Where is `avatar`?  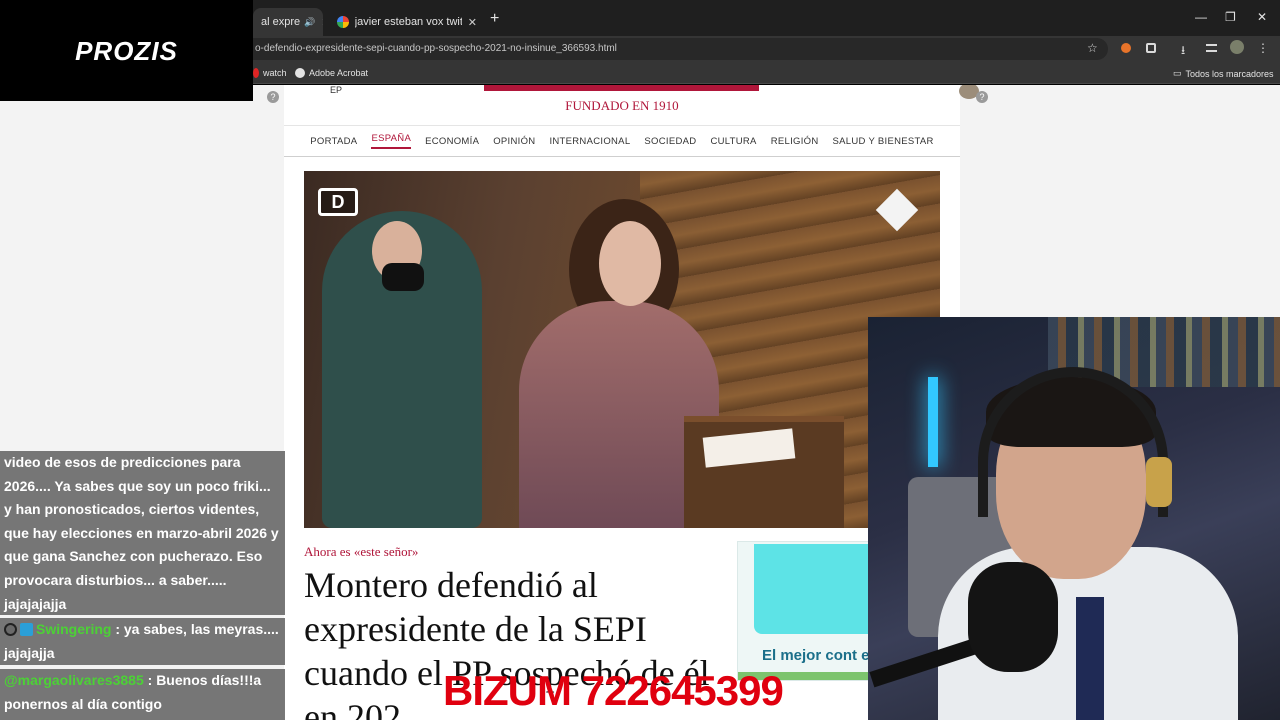 avatar is located at coordinates (1237, 47).